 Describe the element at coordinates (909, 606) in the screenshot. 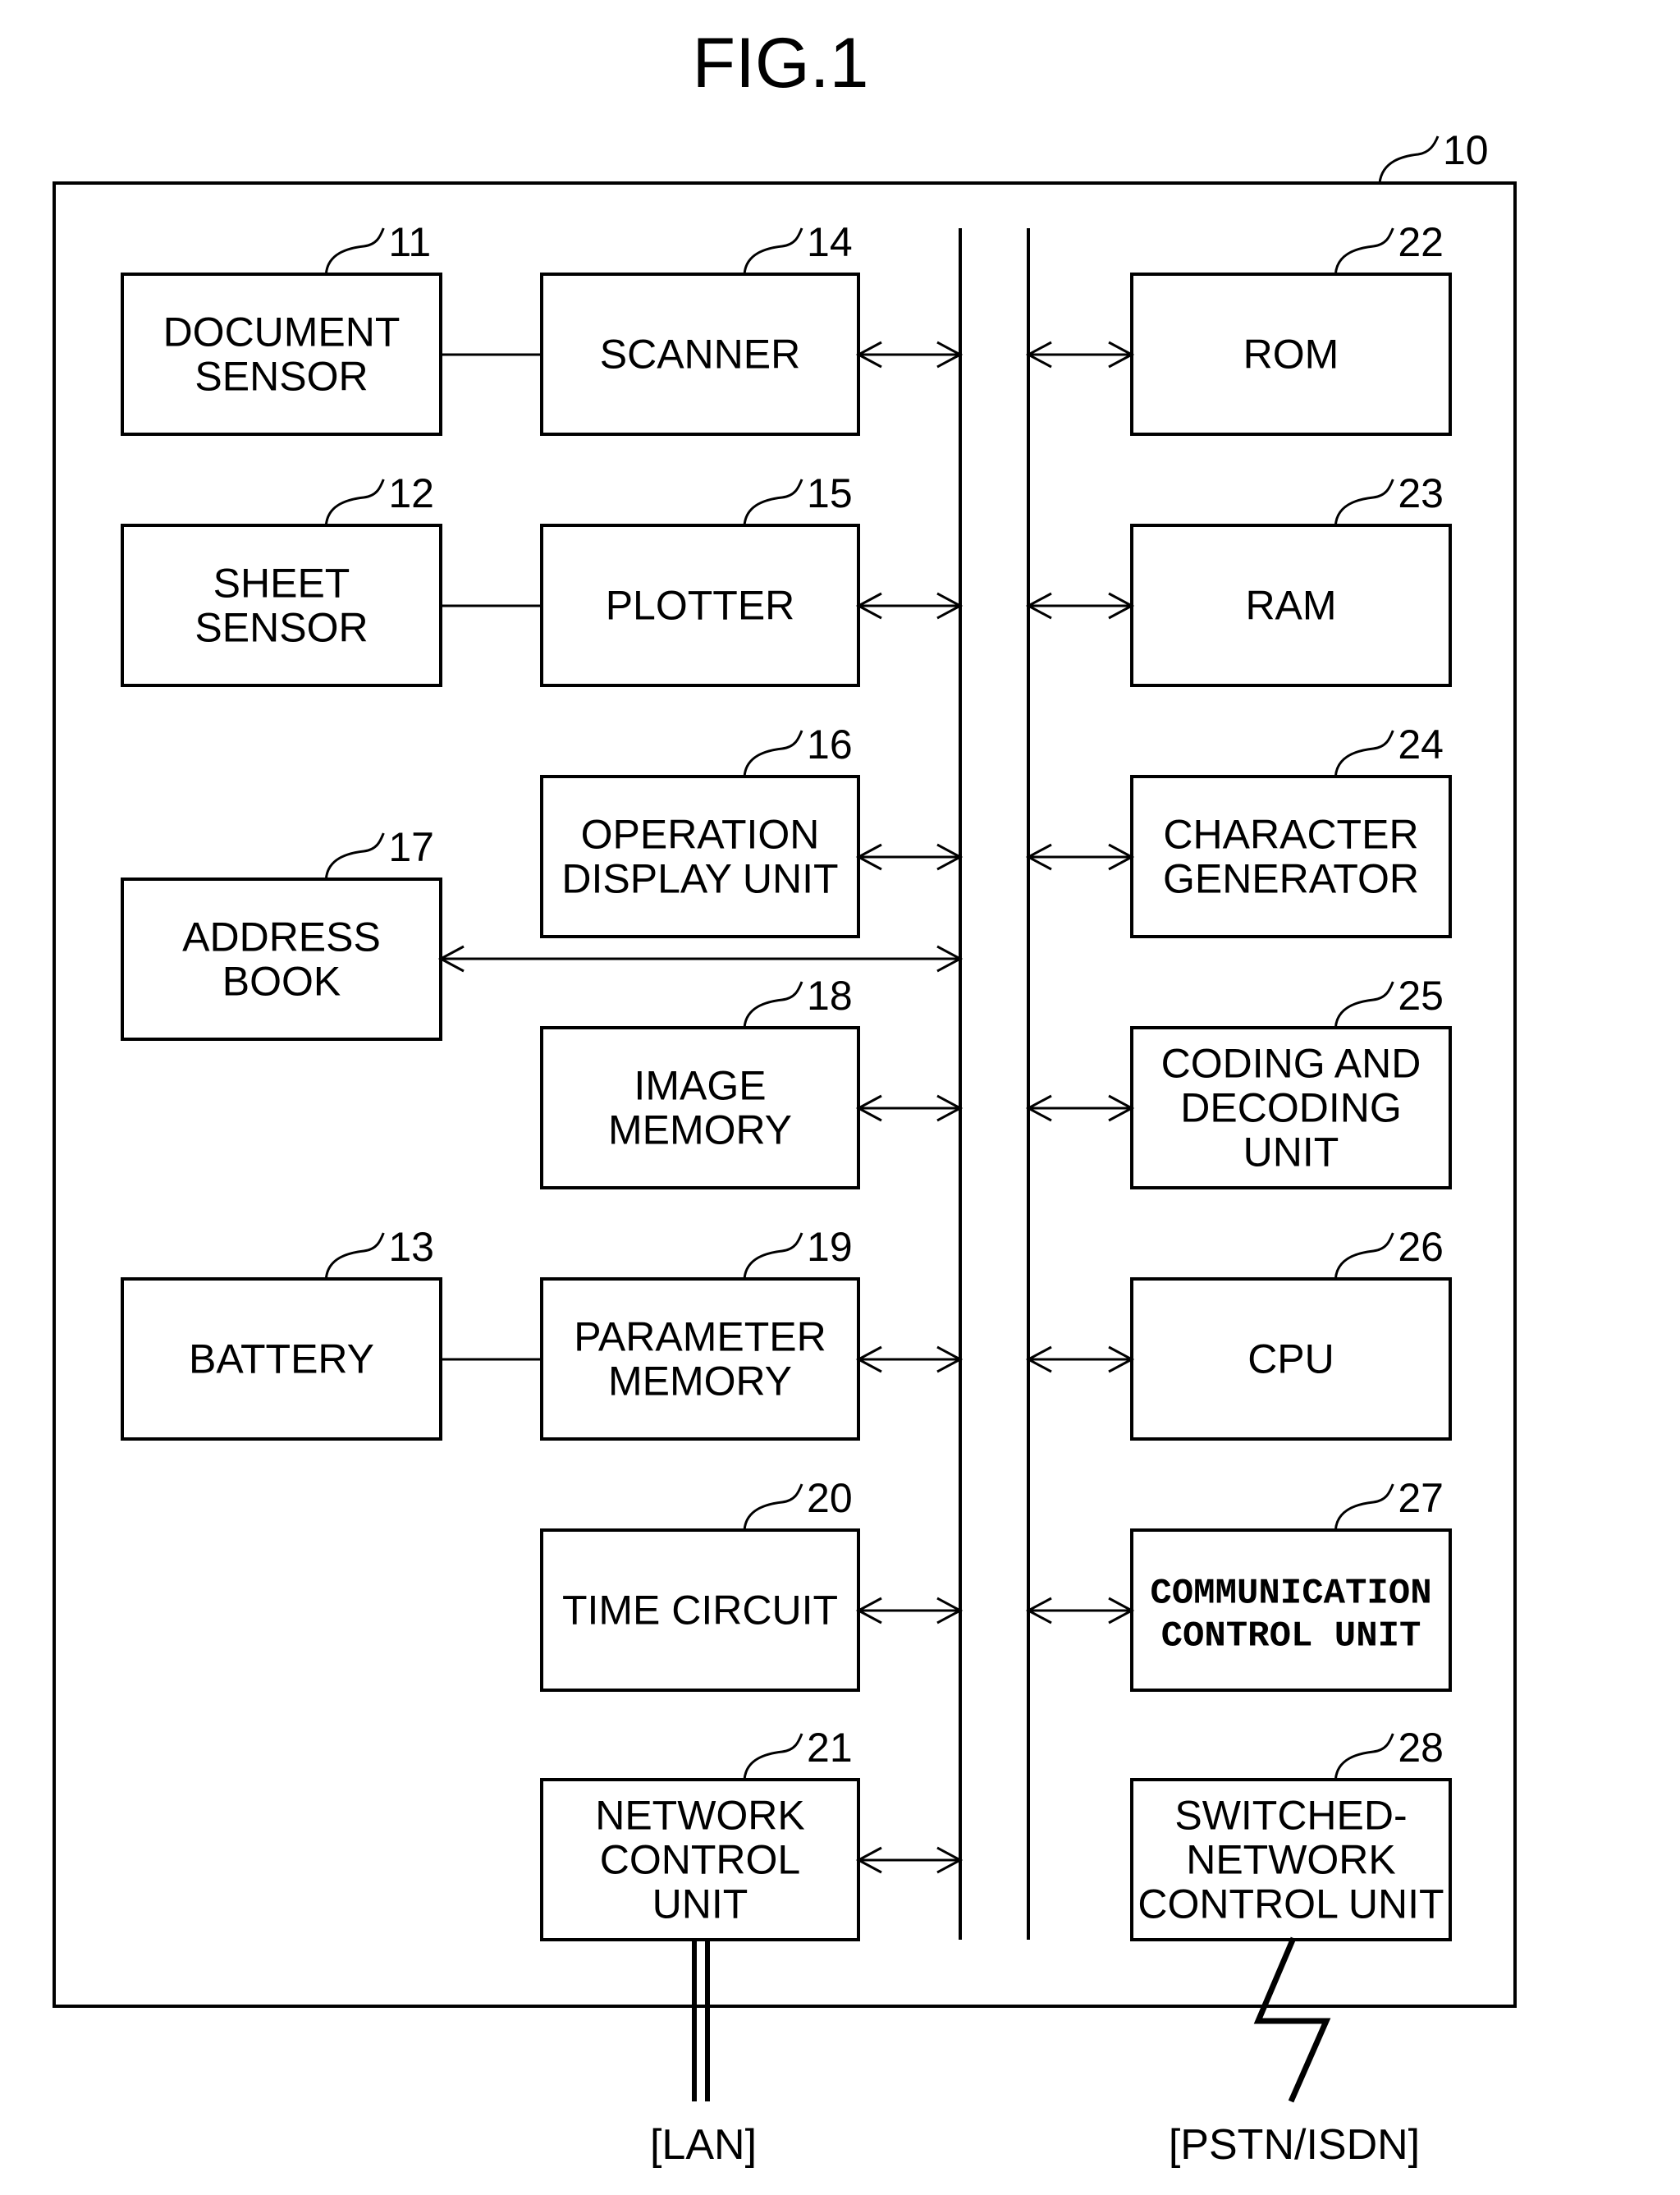

I see `plotter-bus-arrow` at that location.